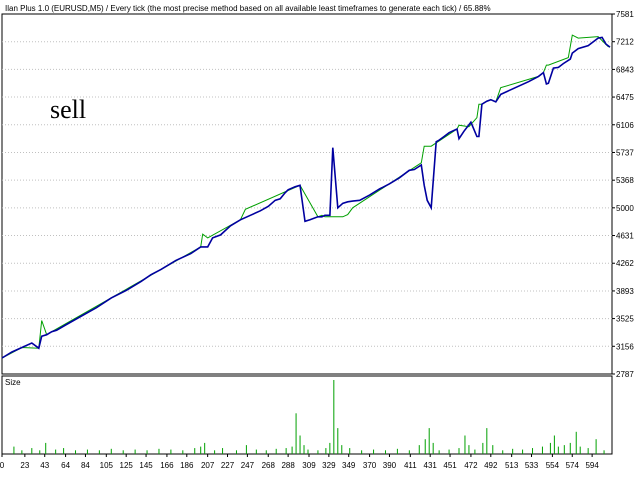 This screenshot has width=640, height=480. What do you see at coordinates (625, 291) in the screenshot?
I see `y-tick-label: 3893` at bounding box center [625, 291].